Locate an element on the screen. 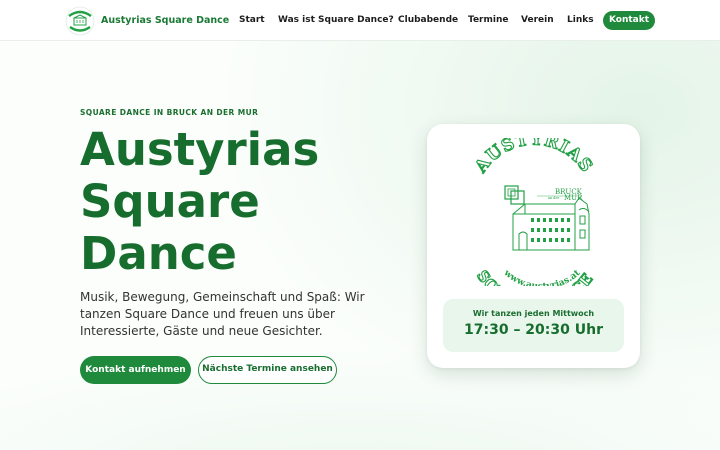 This screenshot has height=450, width=720. svg-text: an der is located at coordinates (553, 198).